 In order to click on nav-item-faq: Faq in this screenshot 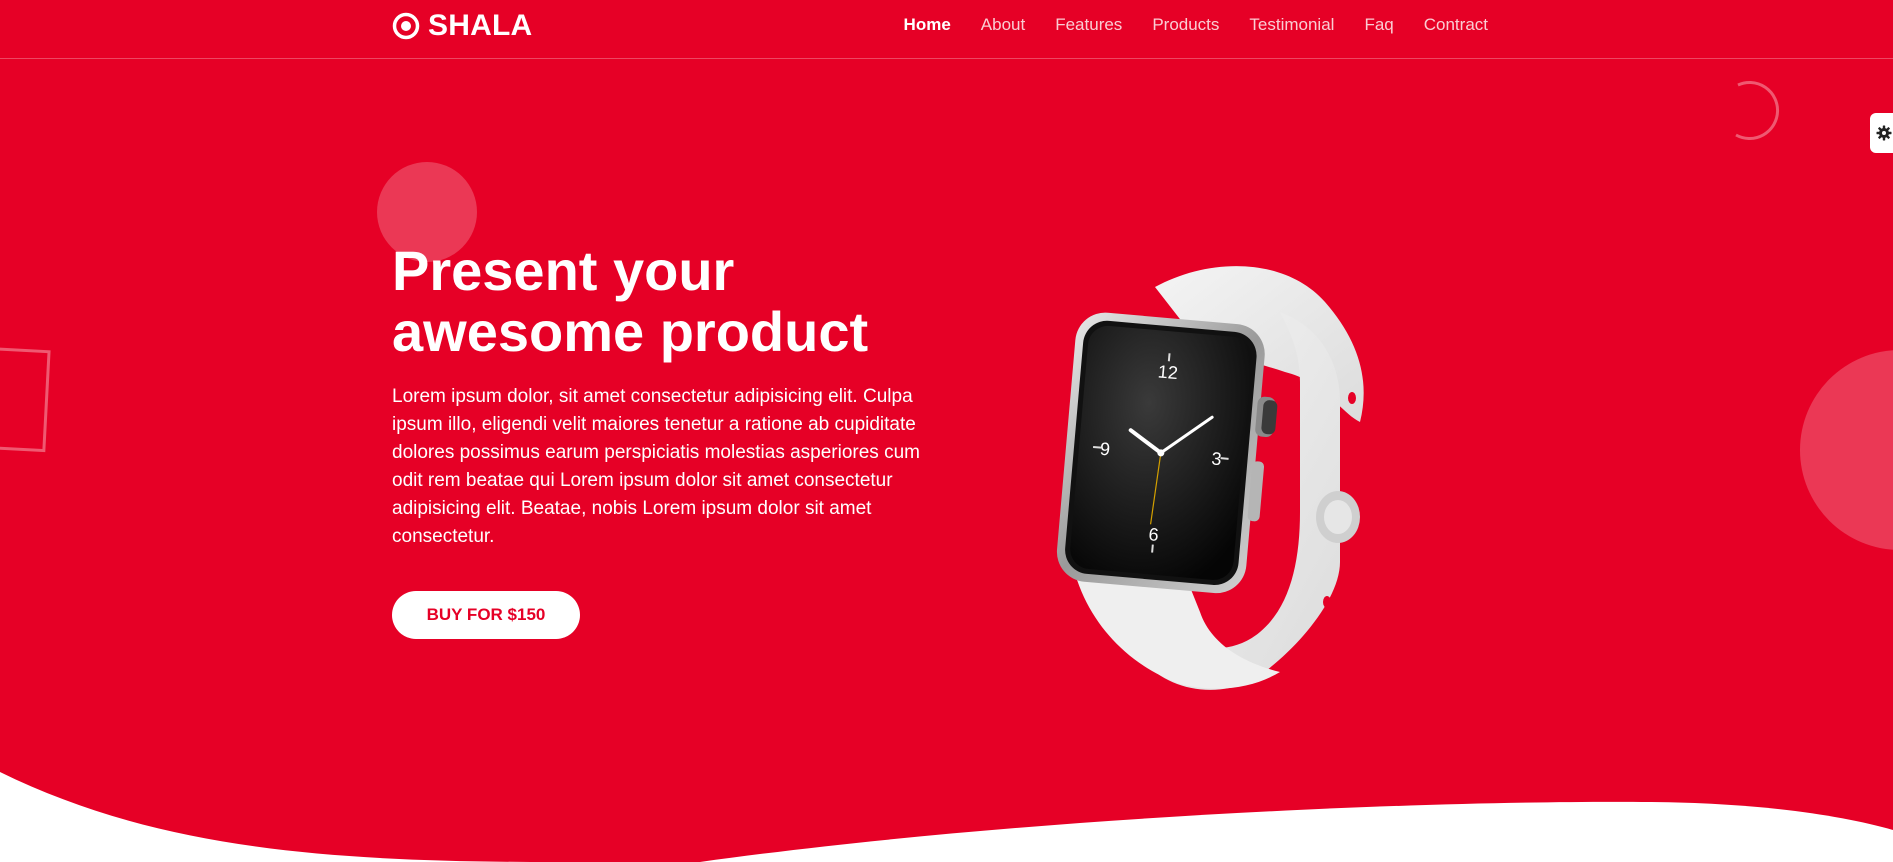, I will do `click(1378, 24)`.